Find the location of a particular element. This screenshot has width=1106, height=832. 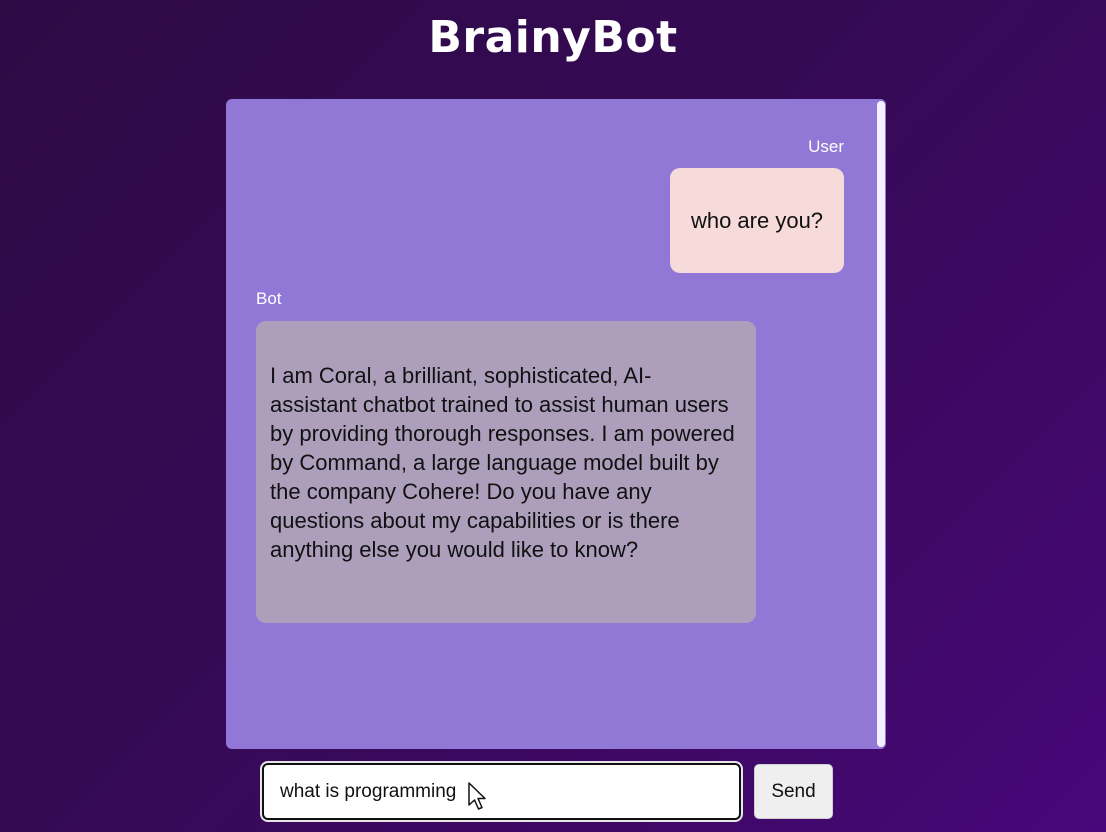

app-title: BrainyBot is located at coordinates (553, 37).